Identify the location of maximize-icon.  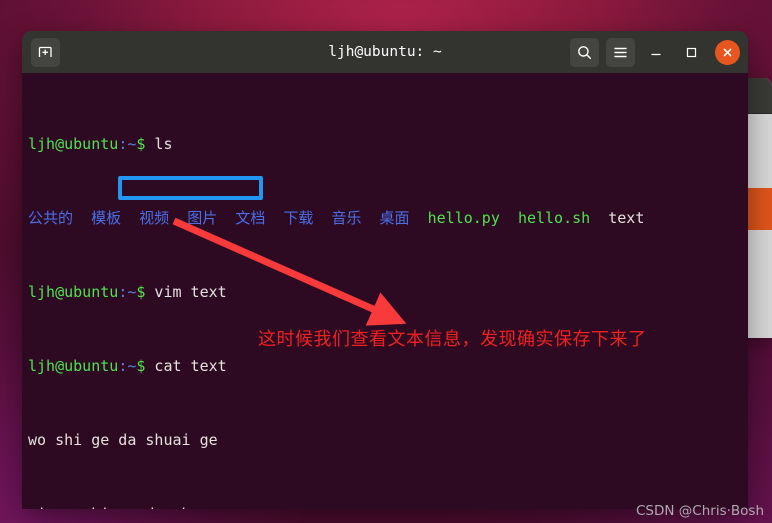
(691, 52).